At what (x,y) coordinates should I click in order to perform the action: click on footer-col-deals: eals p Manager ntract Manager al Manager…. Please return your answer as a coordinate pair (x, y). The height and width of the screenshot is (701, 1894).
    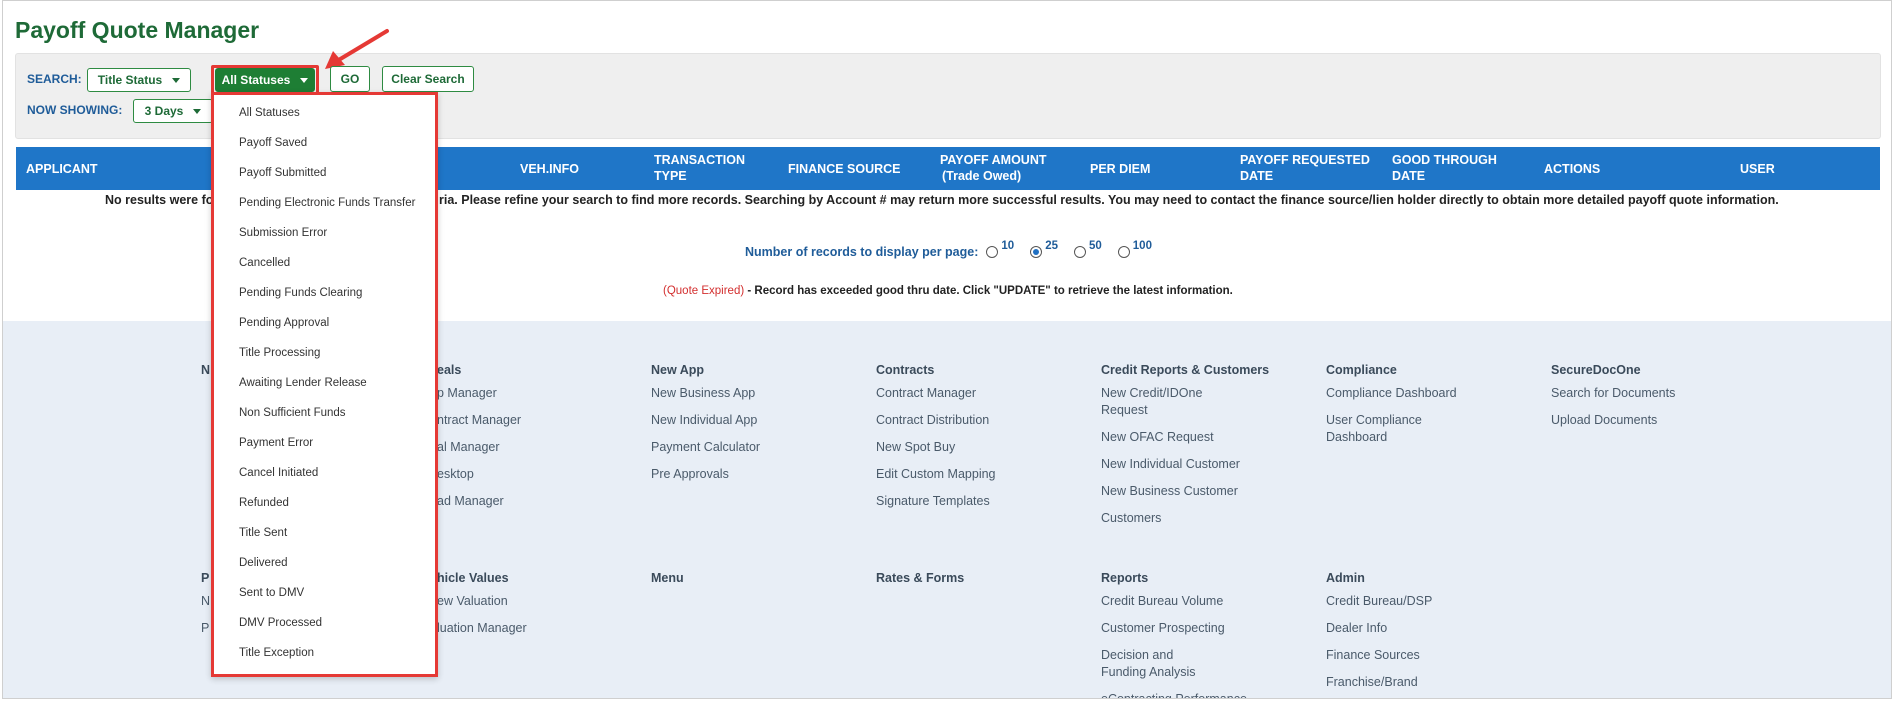
    Looking at the image, I should click on (479, 435).